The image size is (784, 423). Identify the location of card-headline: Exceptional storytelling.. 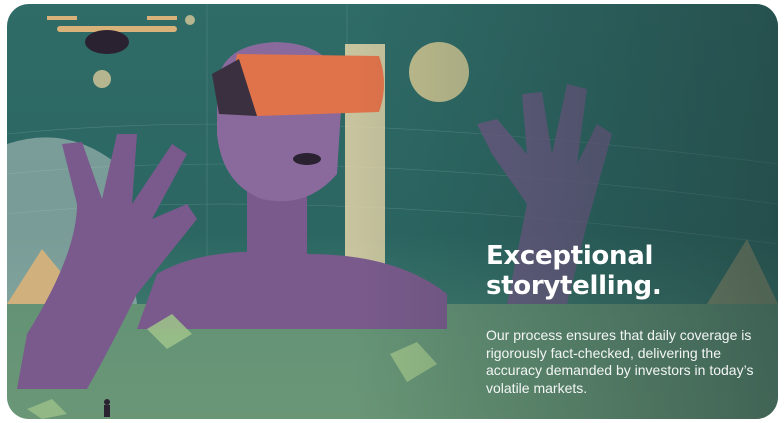
(574, 271).